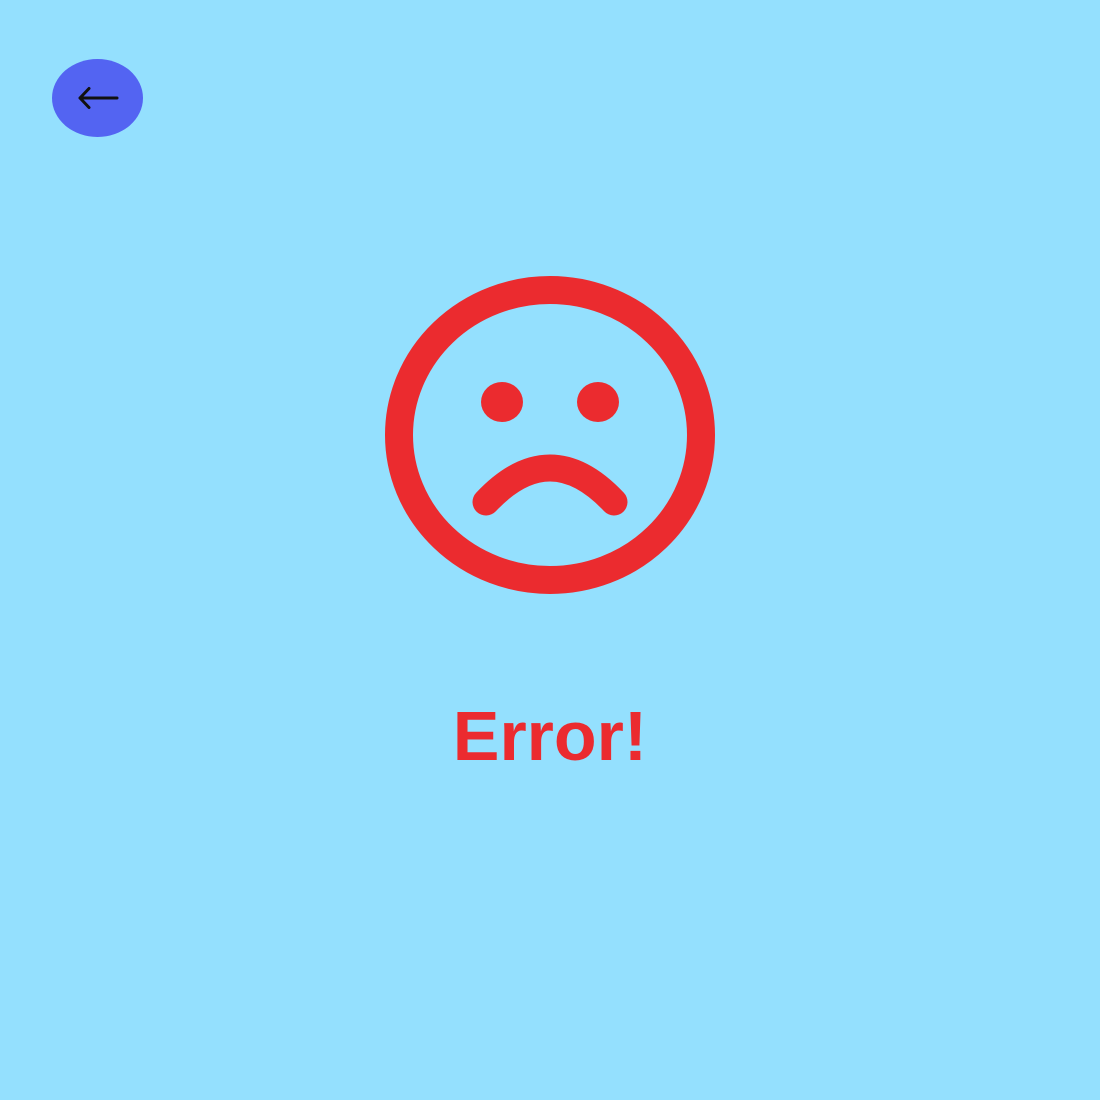 This screenshot has height=1100, width=1100. I want to click on sad-face-icon, so click(550, 436).